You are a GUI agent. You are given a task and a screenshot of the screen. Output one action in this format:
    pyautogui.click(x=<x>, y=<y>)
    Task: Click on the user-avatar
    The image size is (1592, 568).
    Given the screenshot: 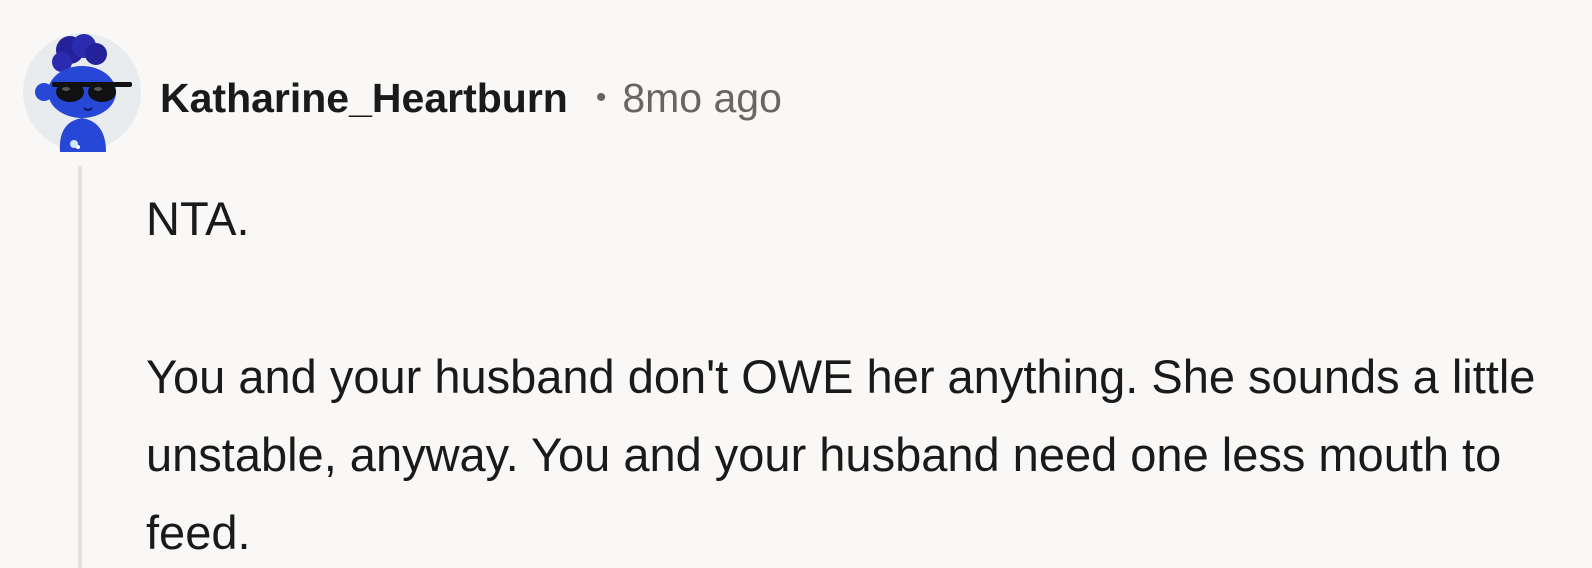 What is the action you would take?
    pyautogui.click(x=82, y=92)
    